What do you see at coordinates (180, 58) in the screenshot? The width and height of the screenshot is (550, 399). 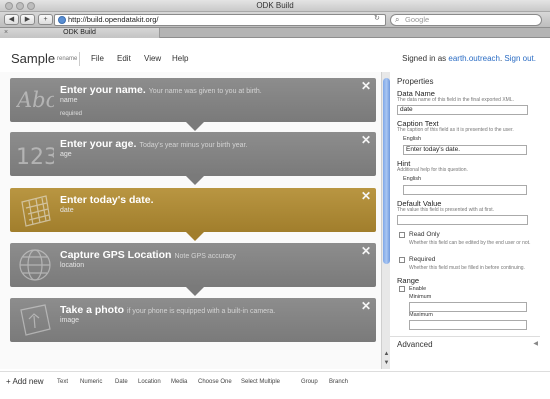 I see `menu-help: Help` at bounding box center [180, 58].